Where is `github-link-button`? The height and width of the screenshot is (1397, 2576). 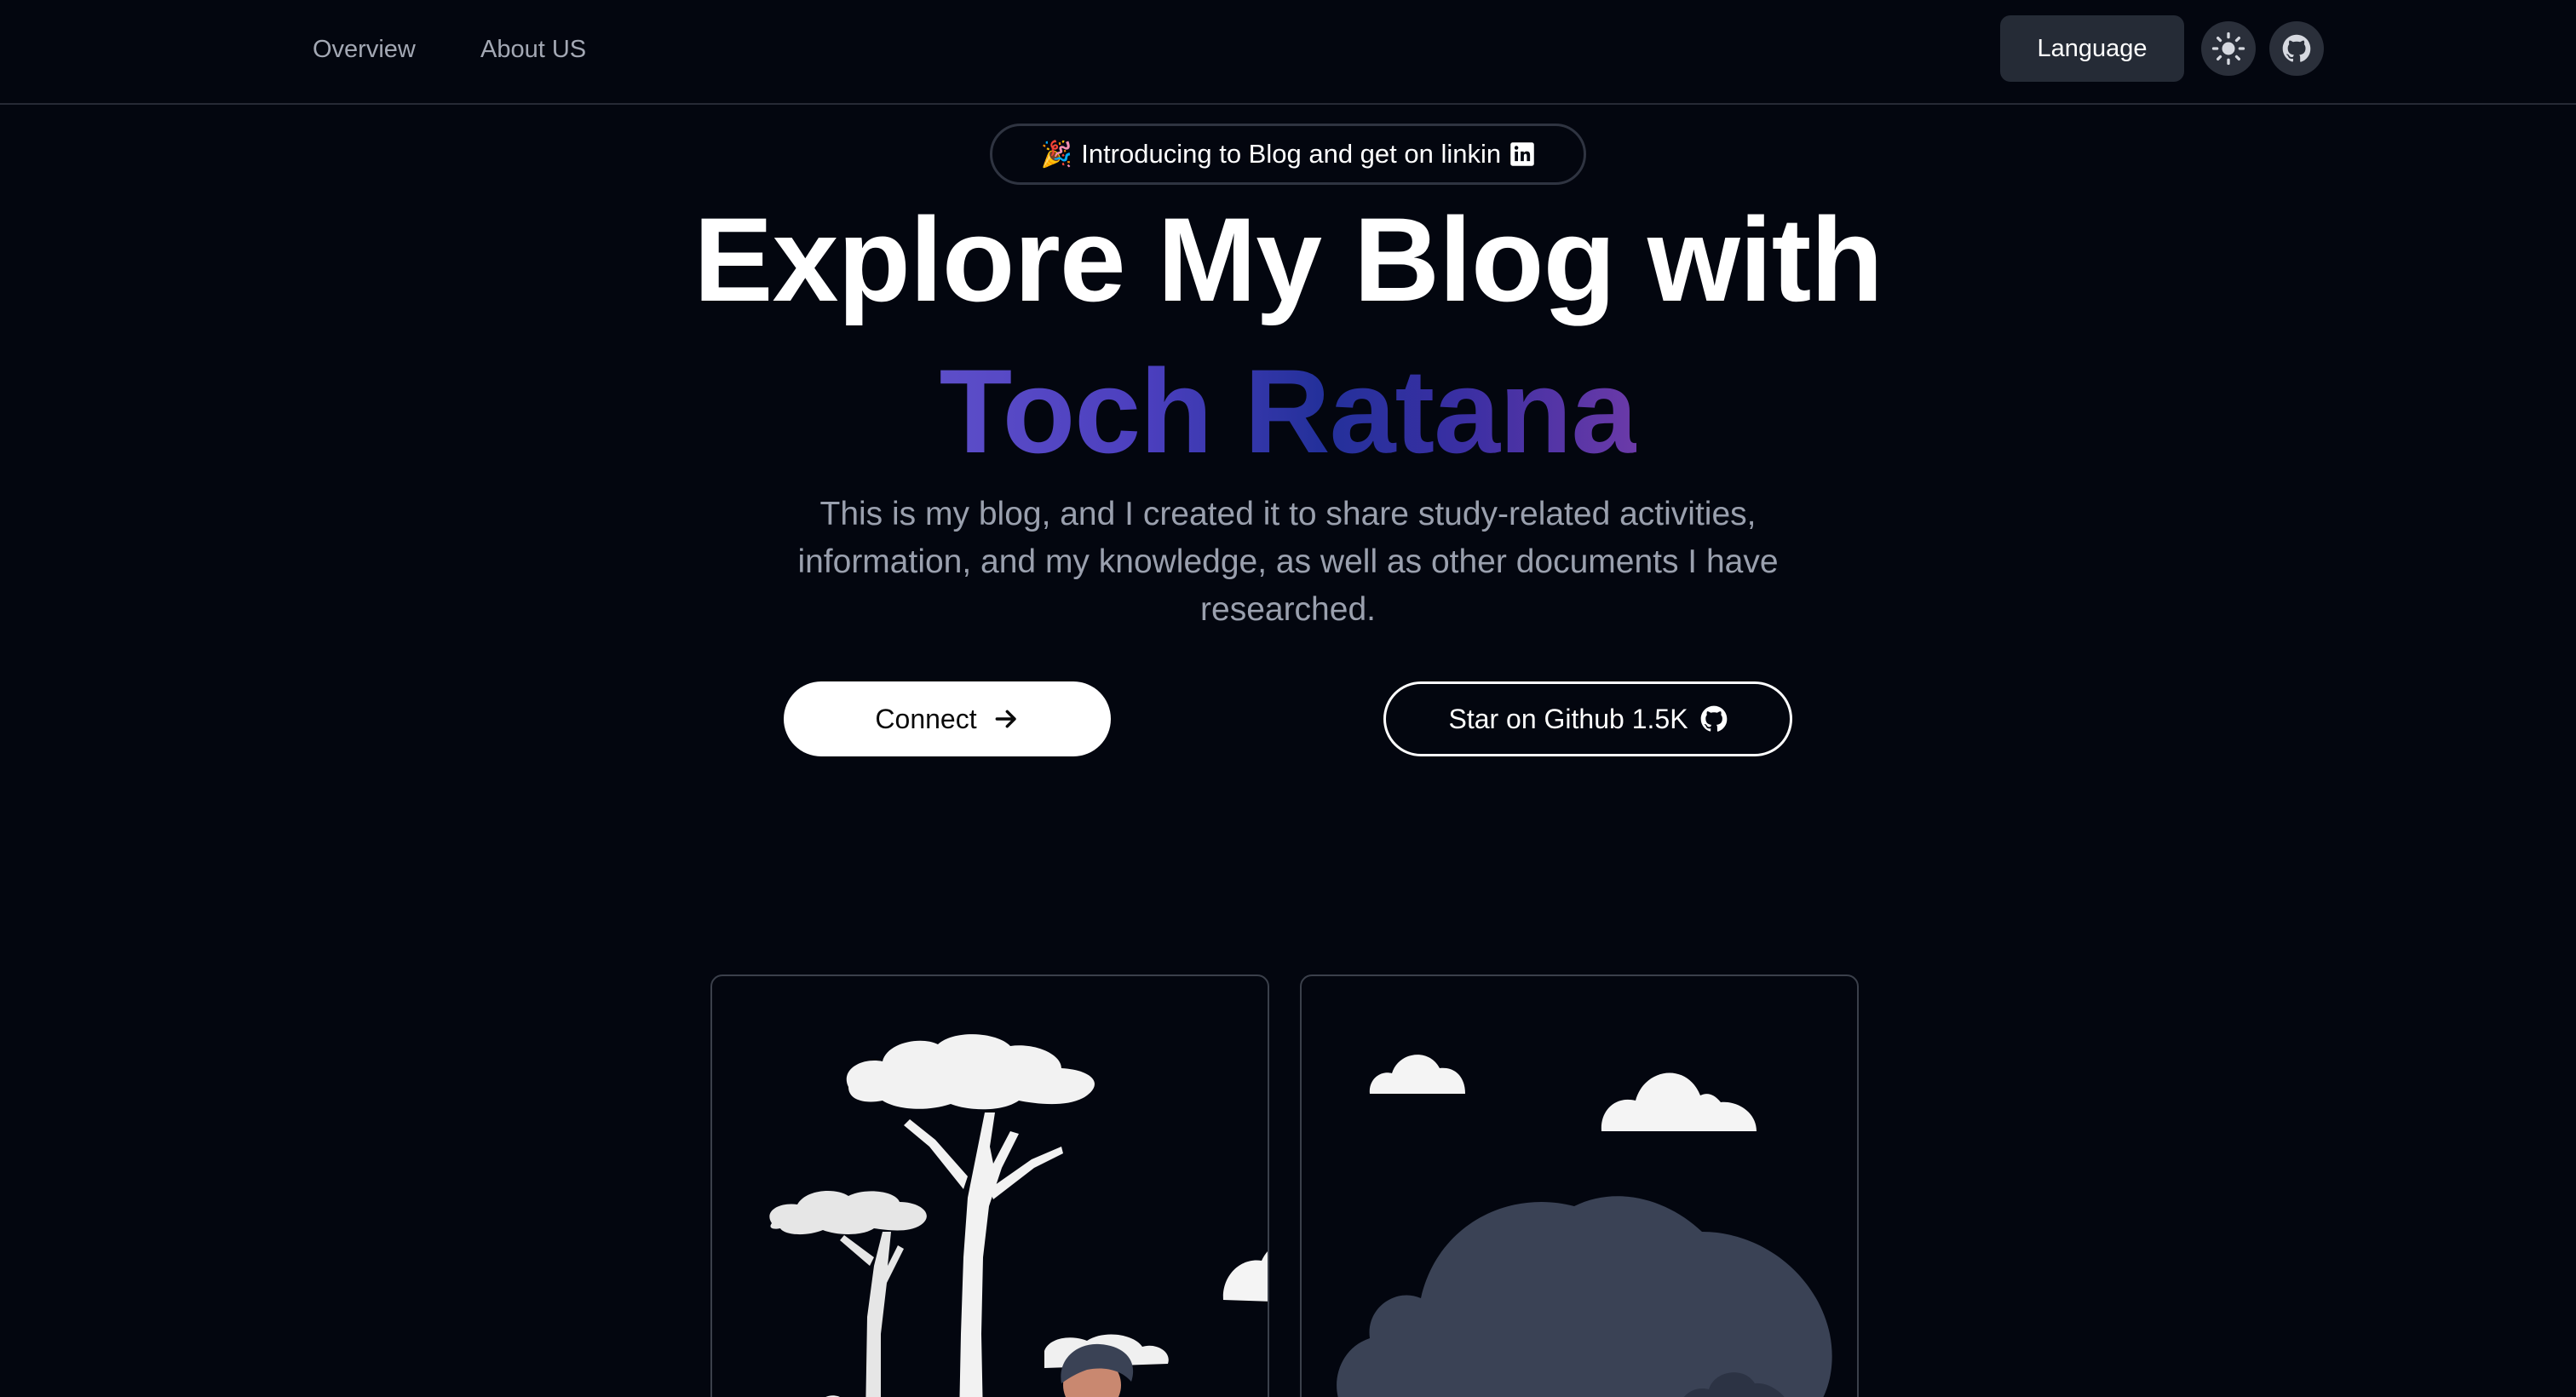 github-link-button is located at coordinates (2297, 48).